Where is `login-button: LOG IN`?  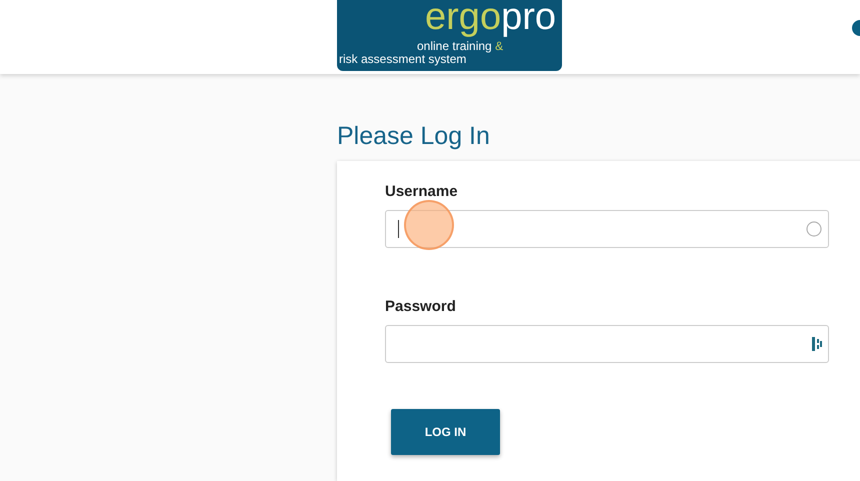
login-button: LOG IN is located at coordinates (445, 432).